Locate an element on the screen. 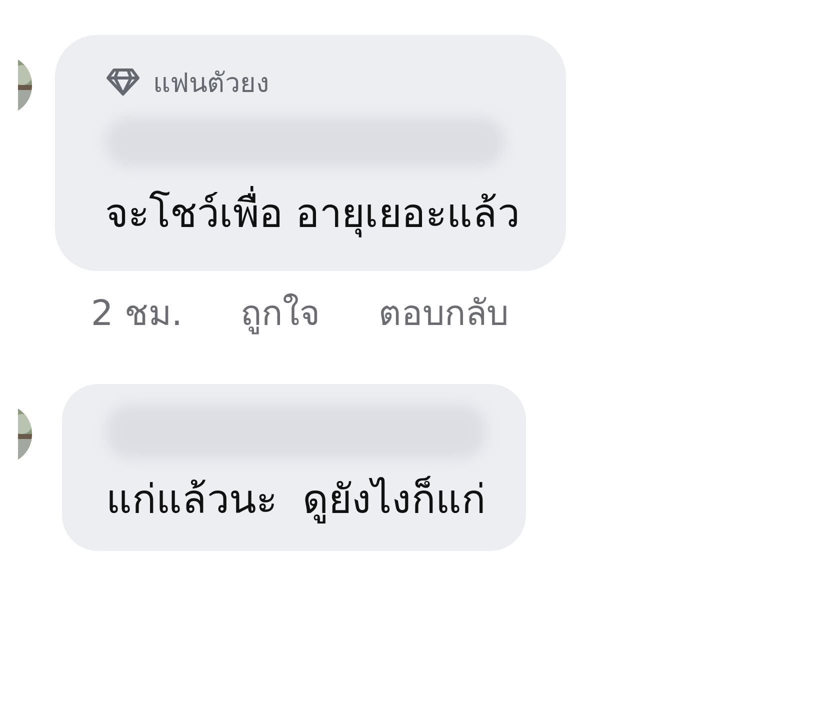 This screenshot has width=820, height=727. fan-label: แฟนตัวยง is located at coordinates (211, 83).